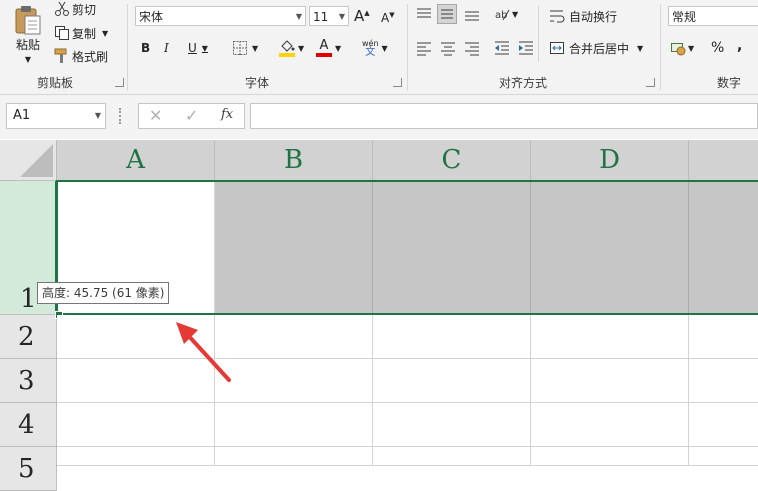  What do you see at coordinates (729, 83) in the screenshot?
I see `number-group-label: 数字` at bounding box center [729, 83].